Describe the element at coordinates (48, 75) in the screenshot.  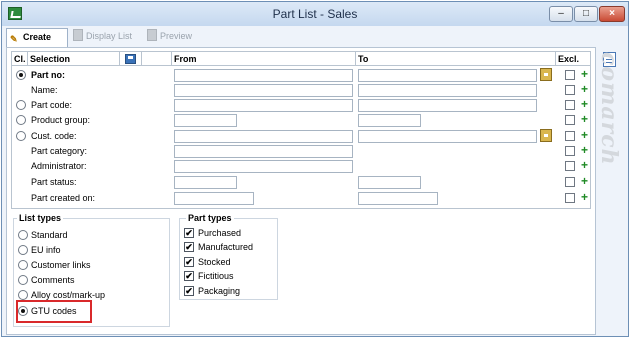
I see `part-no-label: Part no:` at that location.